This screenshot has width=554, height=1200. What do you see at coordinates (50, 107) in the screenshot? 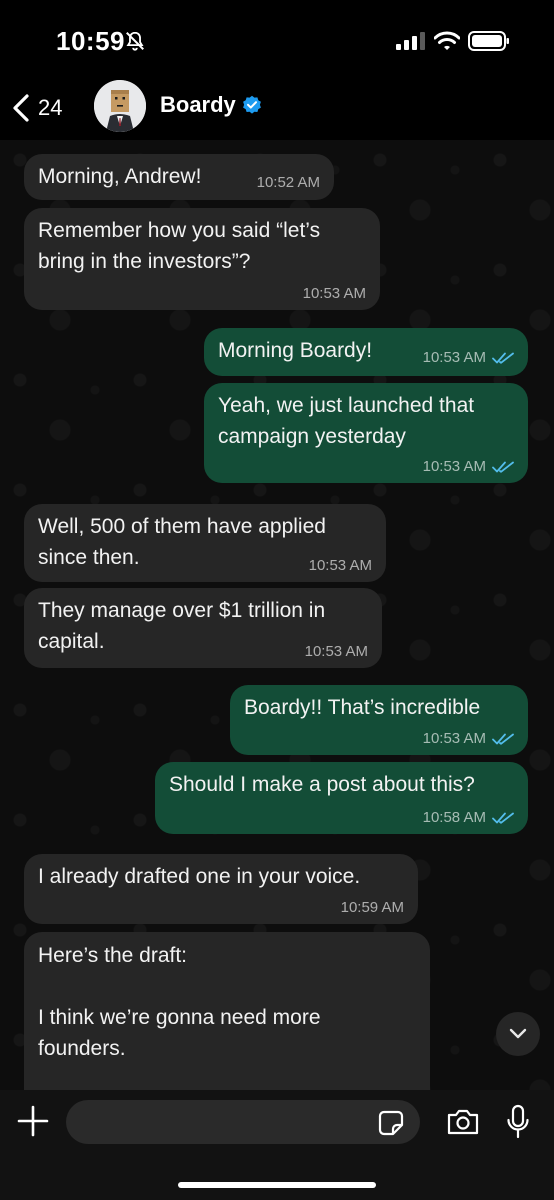
I see `unread-count: 24` at bounding box center [50, 107].